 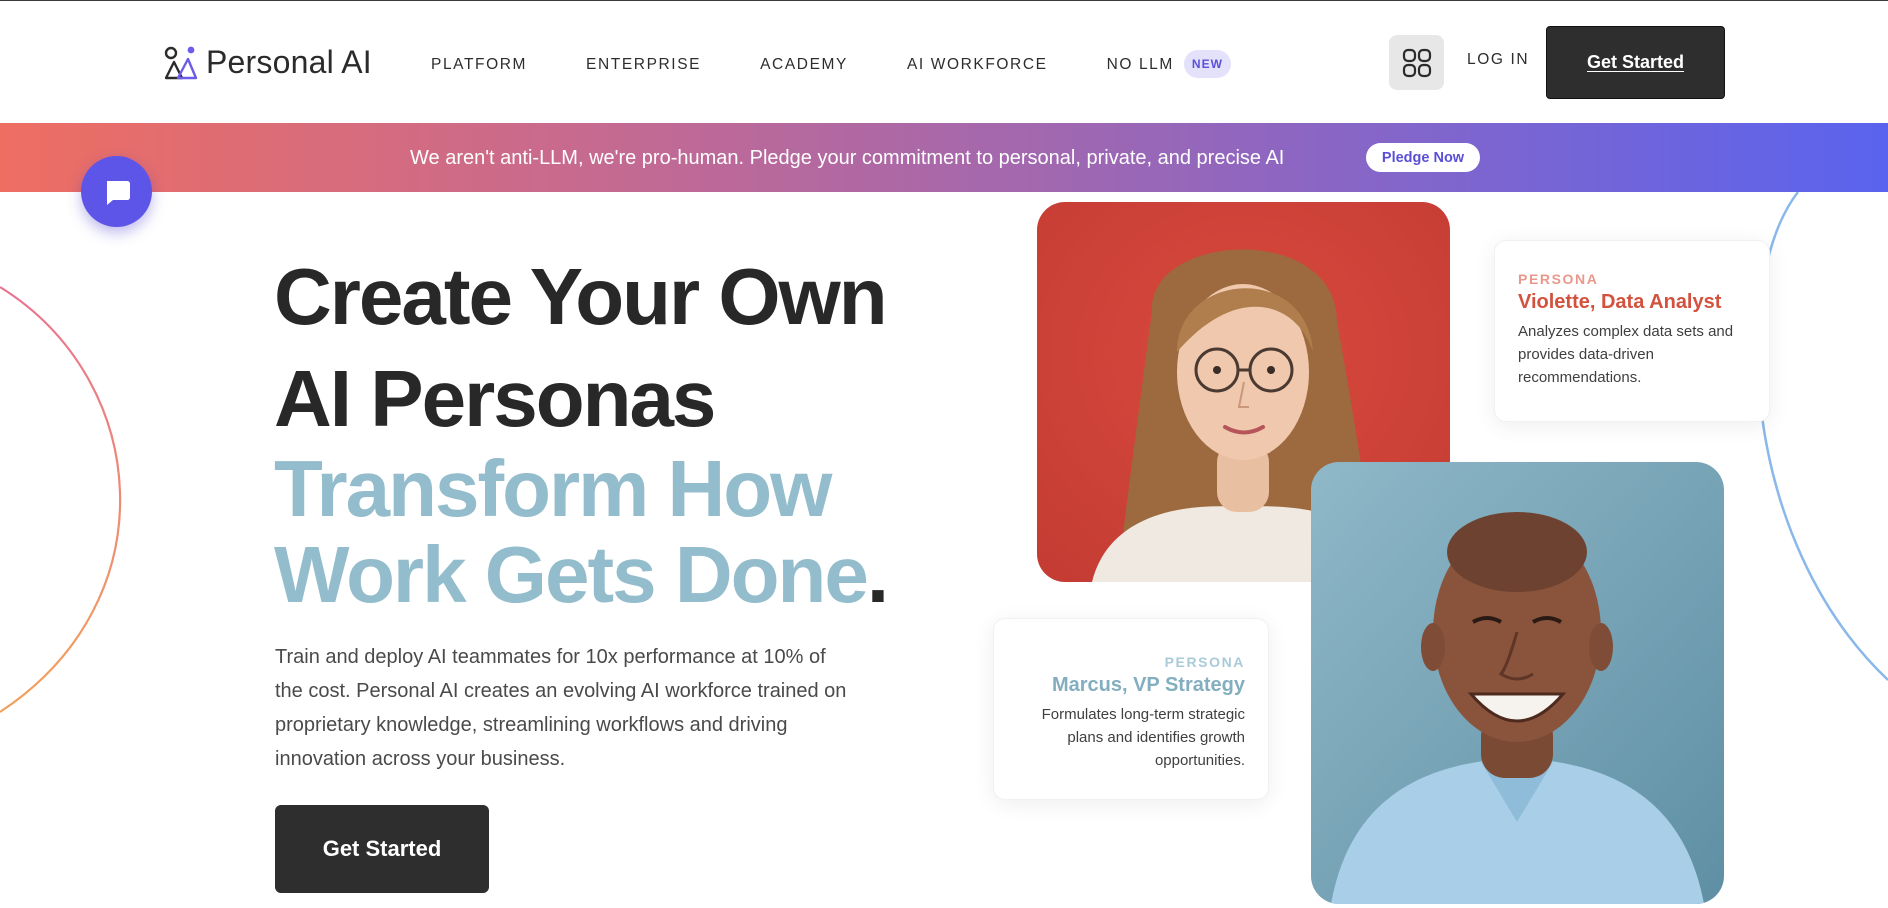 What do you see at coordinates (1148, 685) in the screenshot?
I see `persona-name: Marcus, VP Strategy` at bounding box center [1148, 685].